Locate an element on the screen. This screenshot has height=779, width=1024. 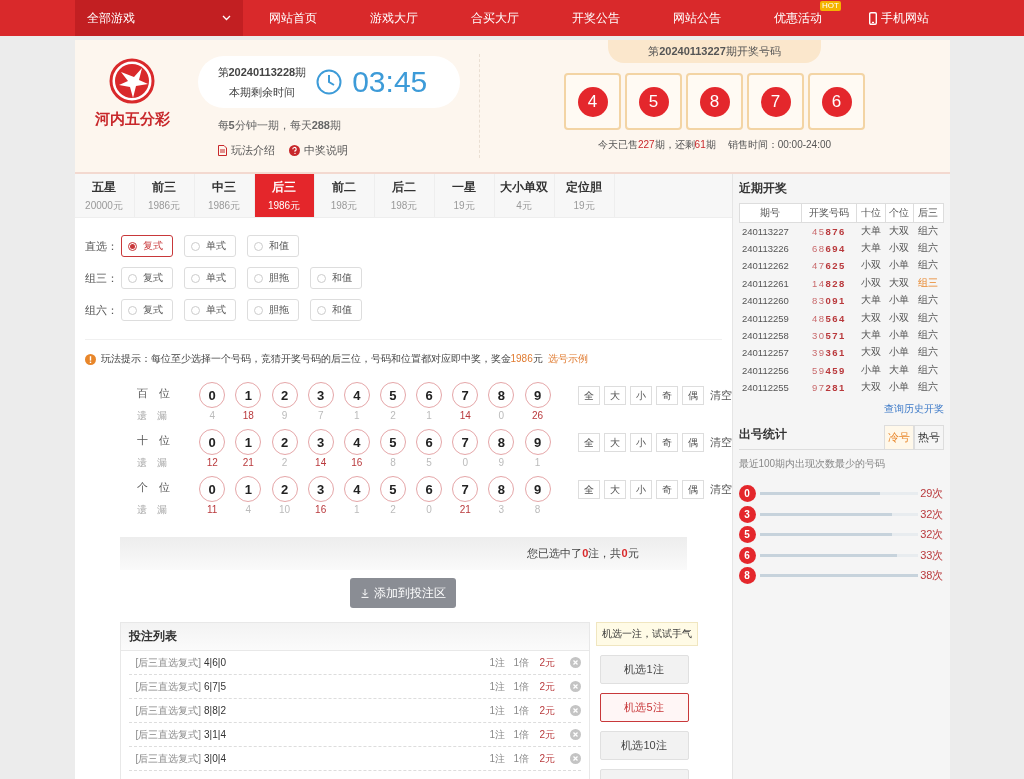
play-tab: 后二 198元 is located at coordinates (404, 195).